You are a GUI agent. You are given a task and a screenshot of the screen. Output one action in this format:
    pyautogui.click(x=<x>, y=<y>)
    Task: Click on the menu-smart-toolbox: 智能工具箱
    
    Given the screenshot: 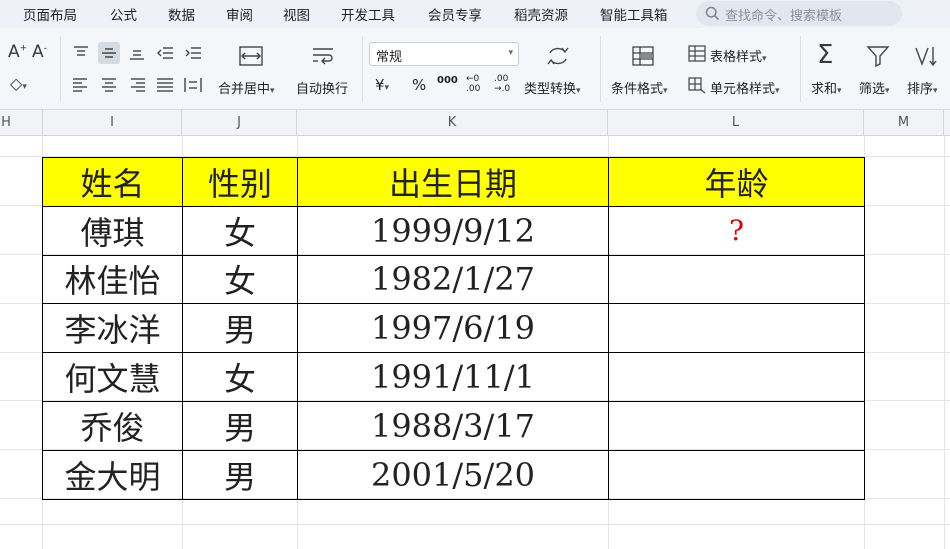 What is the action you would take?
    pyautogui.click(x=634, y=14)
    